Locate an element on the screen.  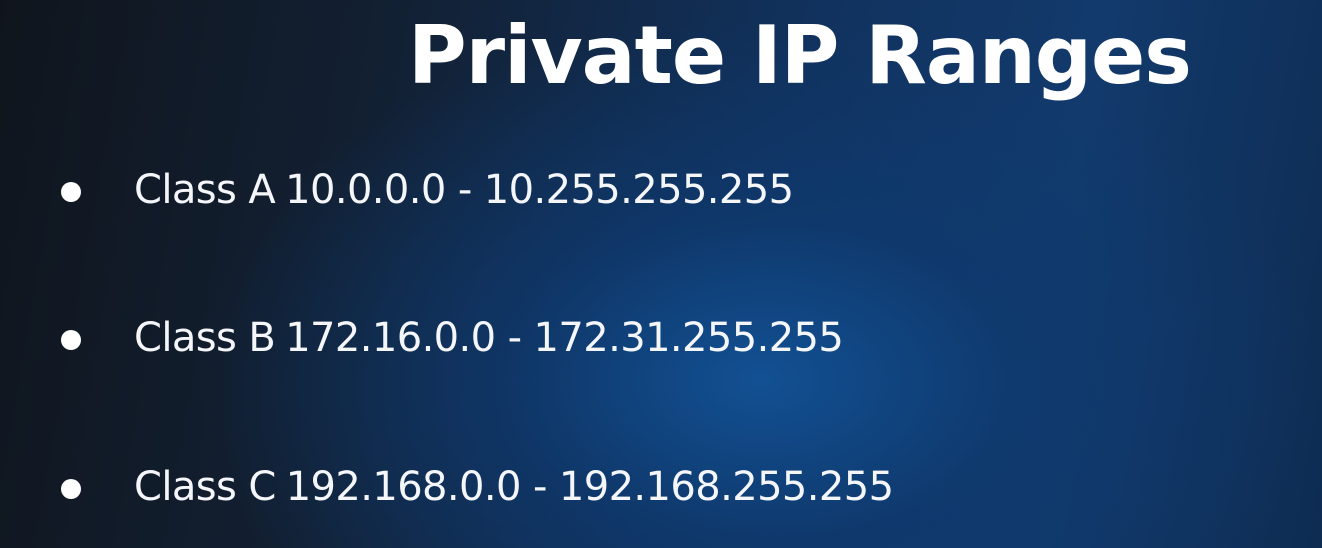
bullet-item-class-b: Class B 172.16.0.0 - 172.31.255.255 is located at coordinates (661, 338).